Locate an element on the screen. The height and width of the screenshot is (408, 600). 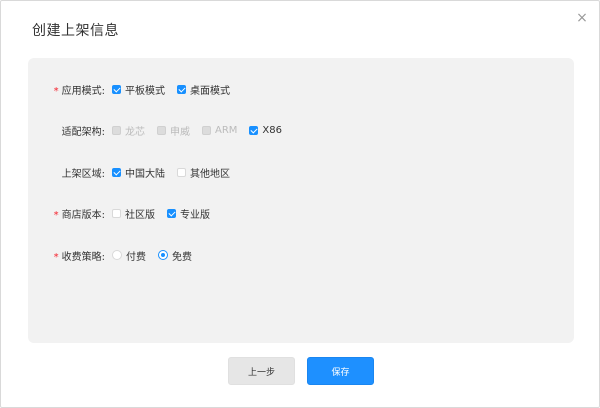
radio-paid is located at coordinates (117, 255).